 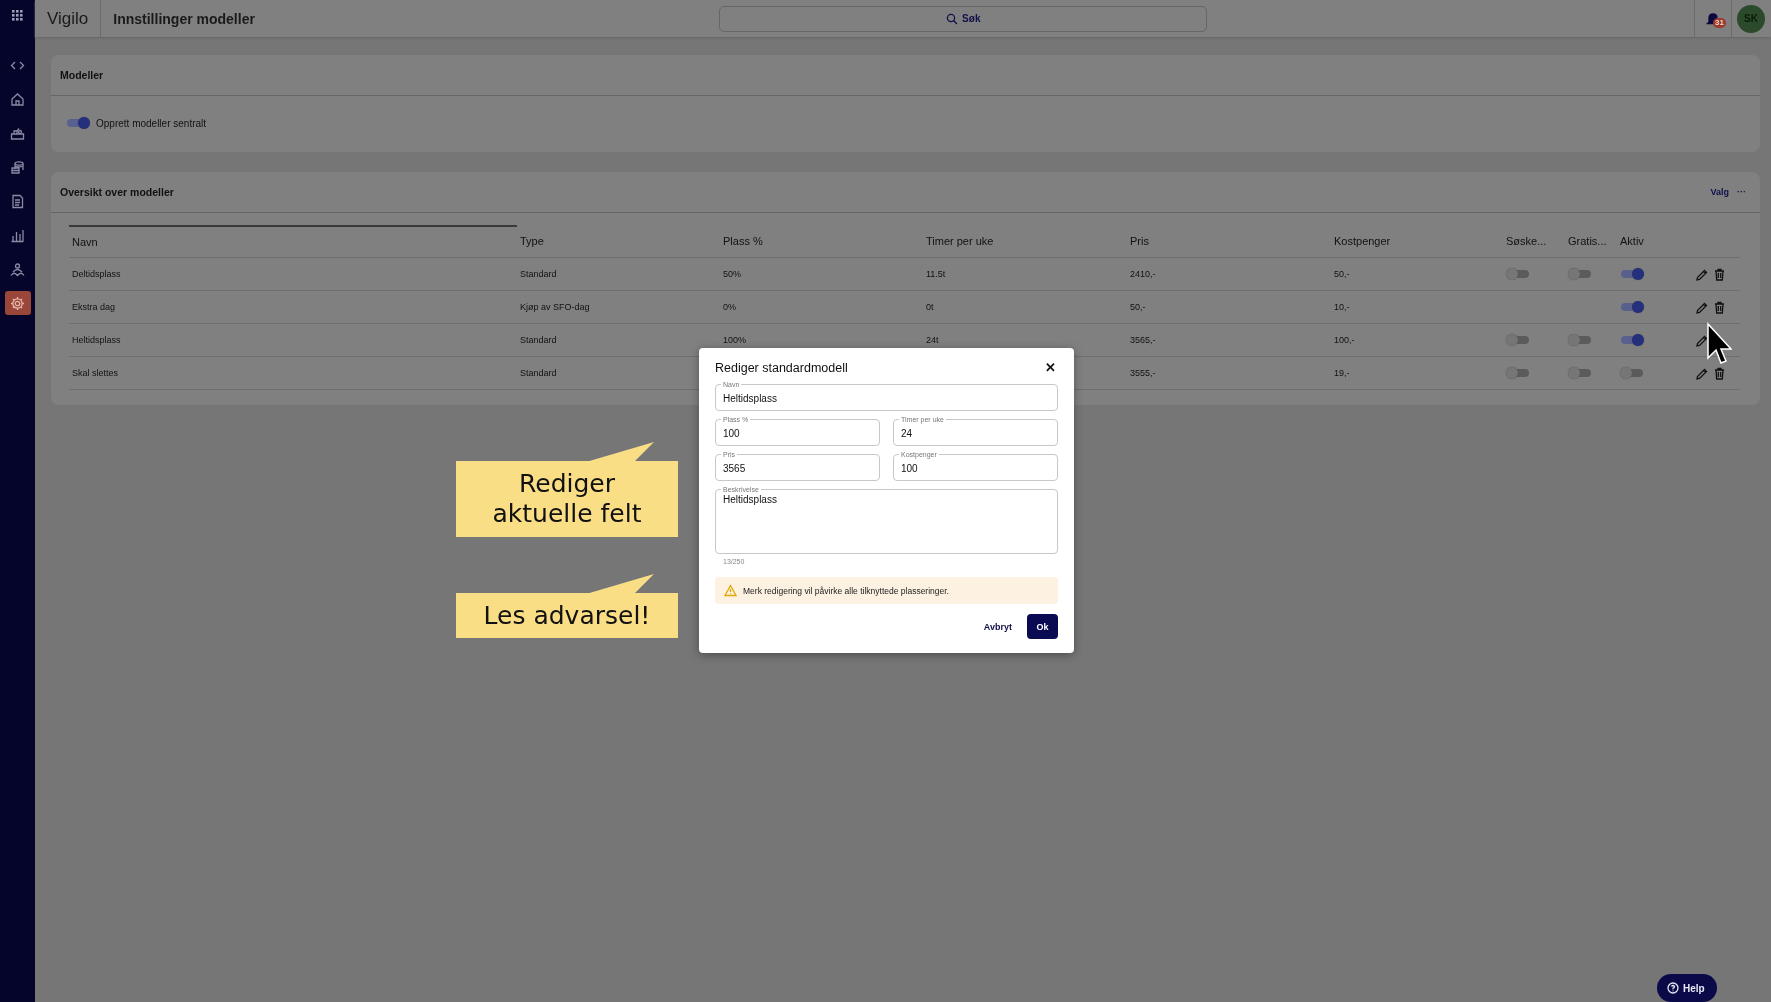 I want to click on callout: Rediger aktuelle felt, so click(x=567, y=489).